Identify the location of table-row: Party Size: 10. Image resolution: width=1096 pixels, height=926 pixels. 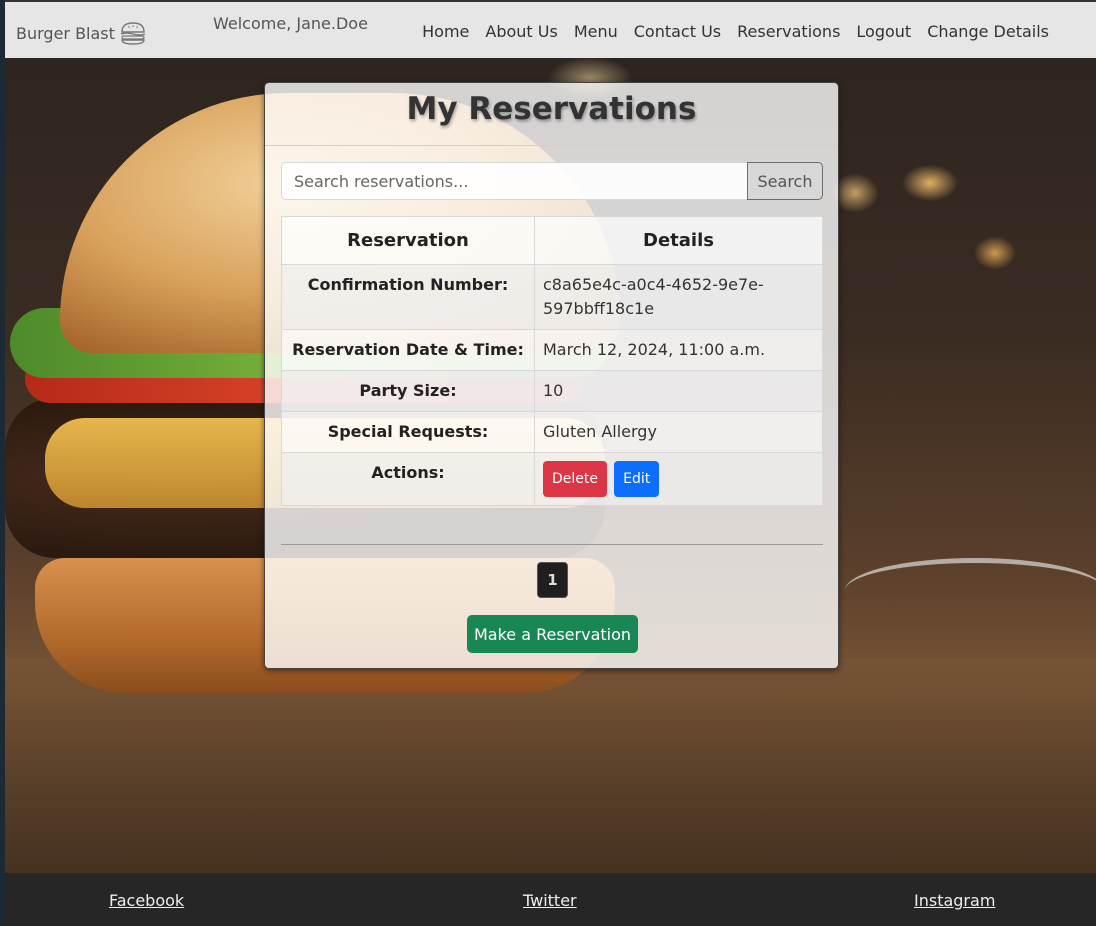
(552, 391).